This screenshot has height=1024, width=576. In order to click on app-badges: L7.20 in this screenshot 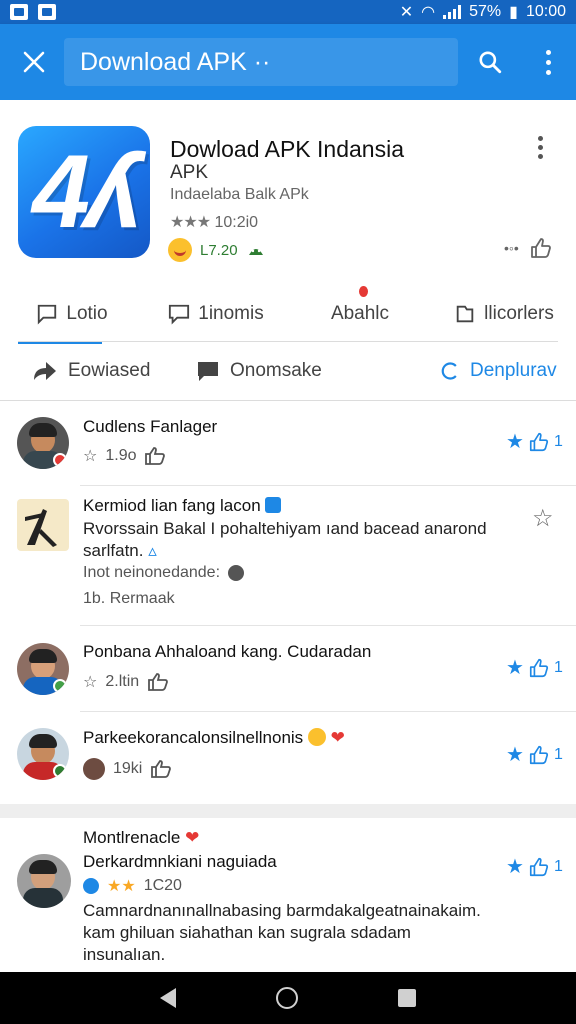, I will do `click(217, 250)`.